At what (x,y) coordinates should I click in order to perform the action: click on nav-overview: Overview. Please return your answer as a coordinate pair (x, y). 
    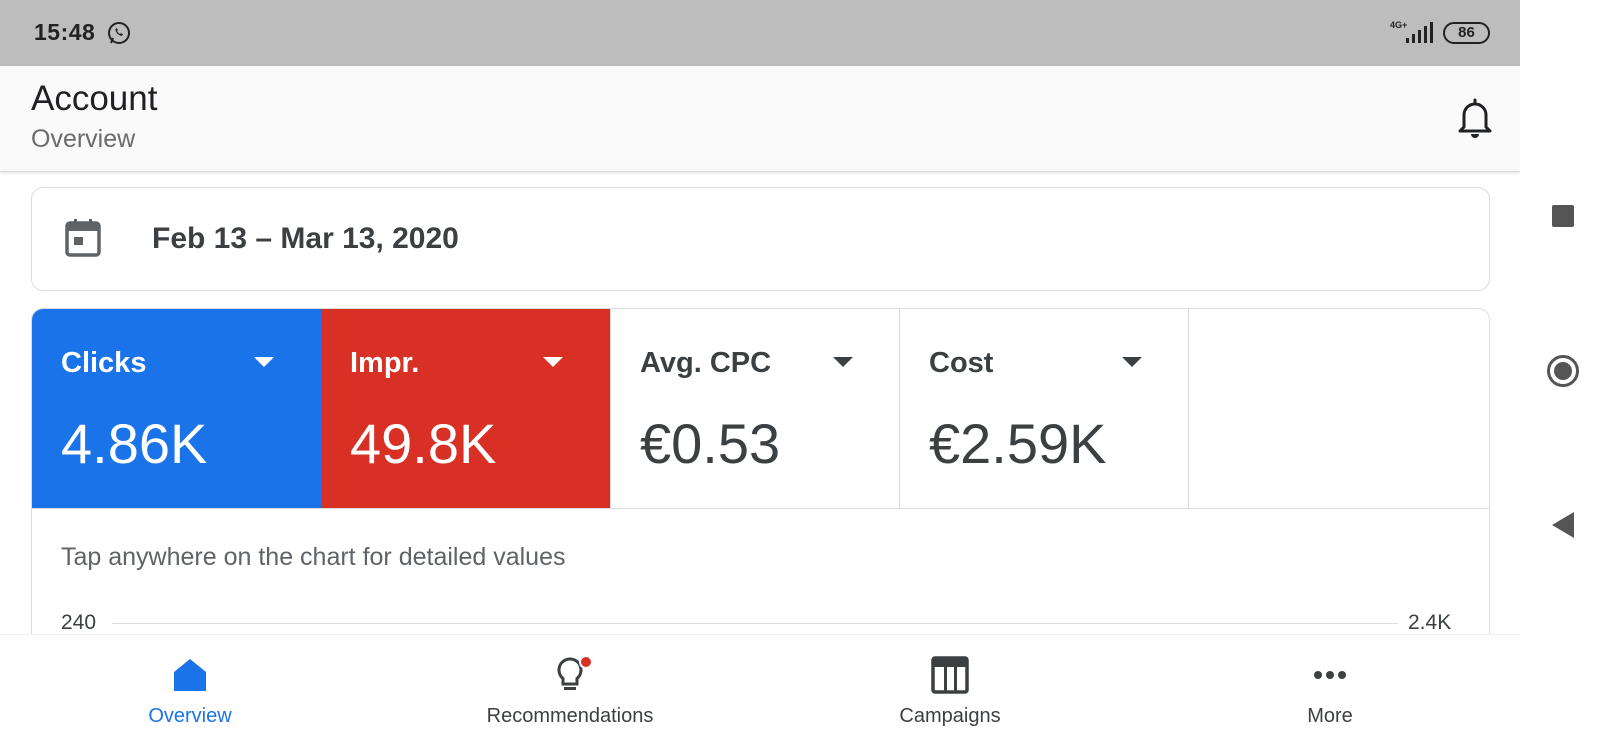
    Looking at the image, I should click on (190, 686).